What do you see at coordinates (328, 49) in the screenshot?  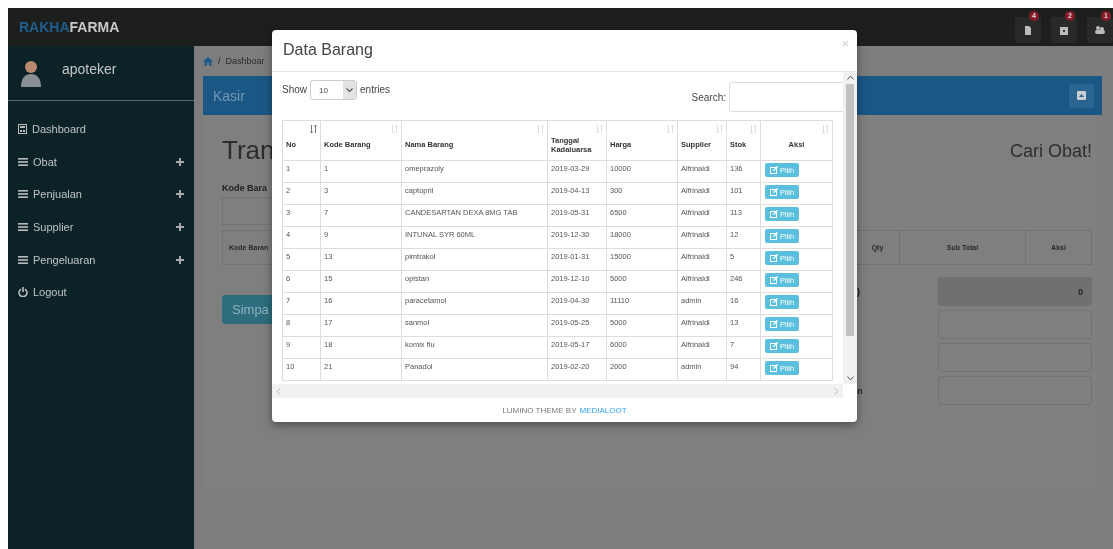 I see `modal-title: Data Barang` at bounding box center [328, 49].